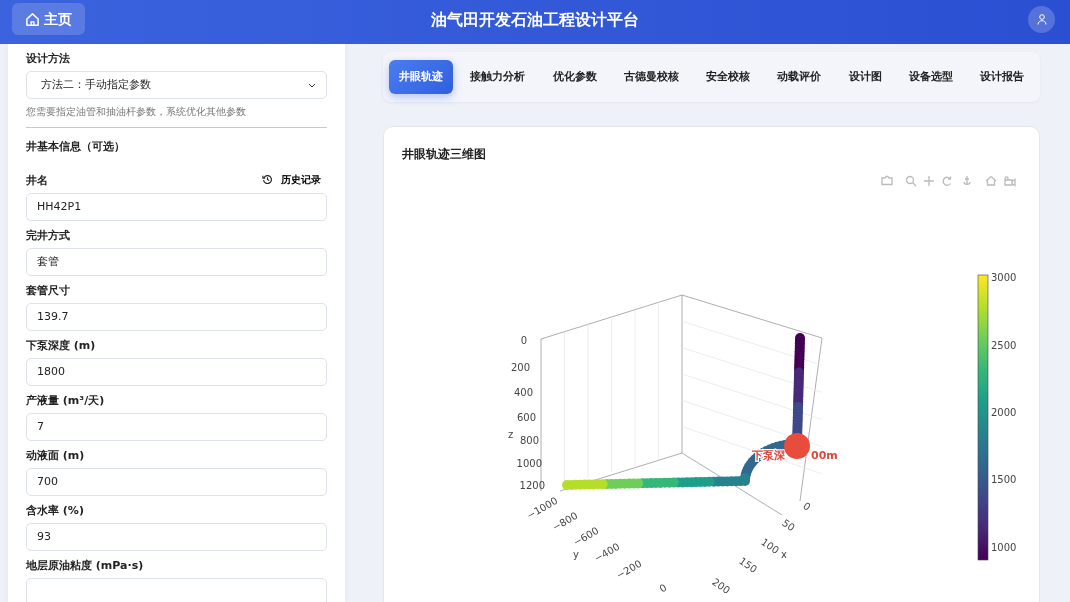 This screenshot has height=602, width=1070. I want to click on field-label: 井名, so click(37, 181).